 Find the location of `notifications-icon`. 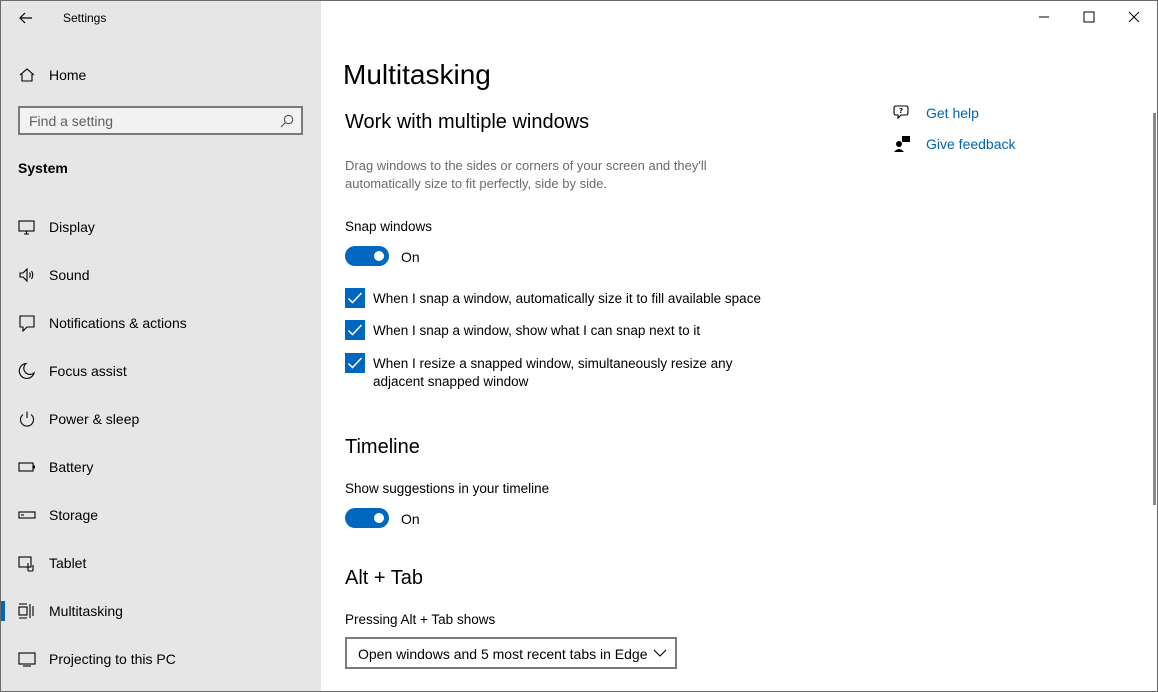

notifications-icon is located at coordinates (27, 323).